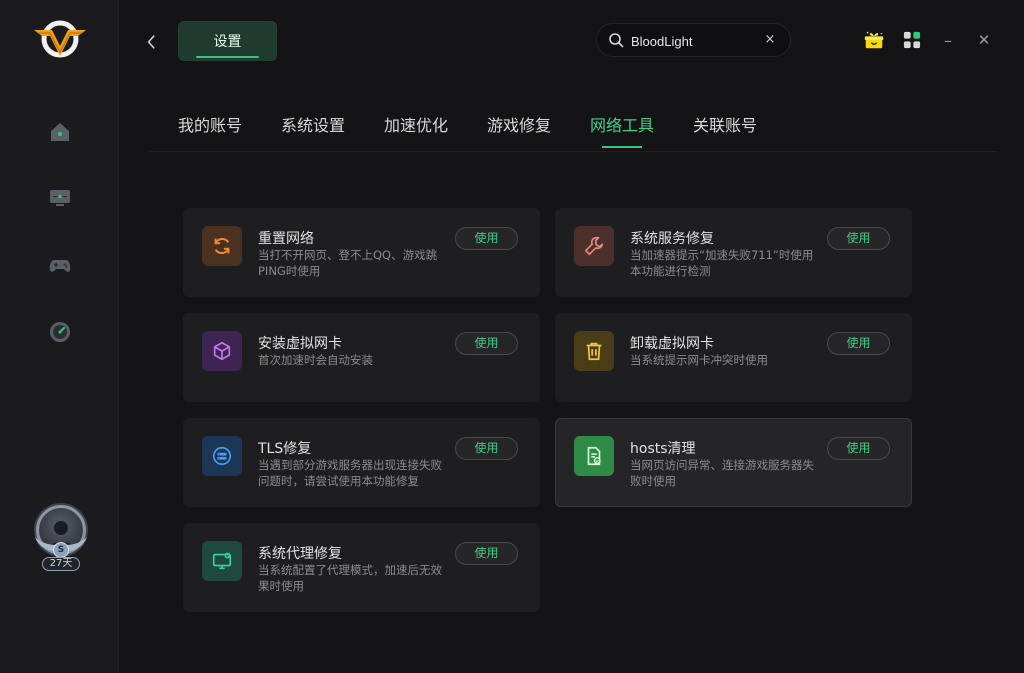 The image size is (1024, 673). I want to click on tool-title: 系统代理修复, so click(300, 554).